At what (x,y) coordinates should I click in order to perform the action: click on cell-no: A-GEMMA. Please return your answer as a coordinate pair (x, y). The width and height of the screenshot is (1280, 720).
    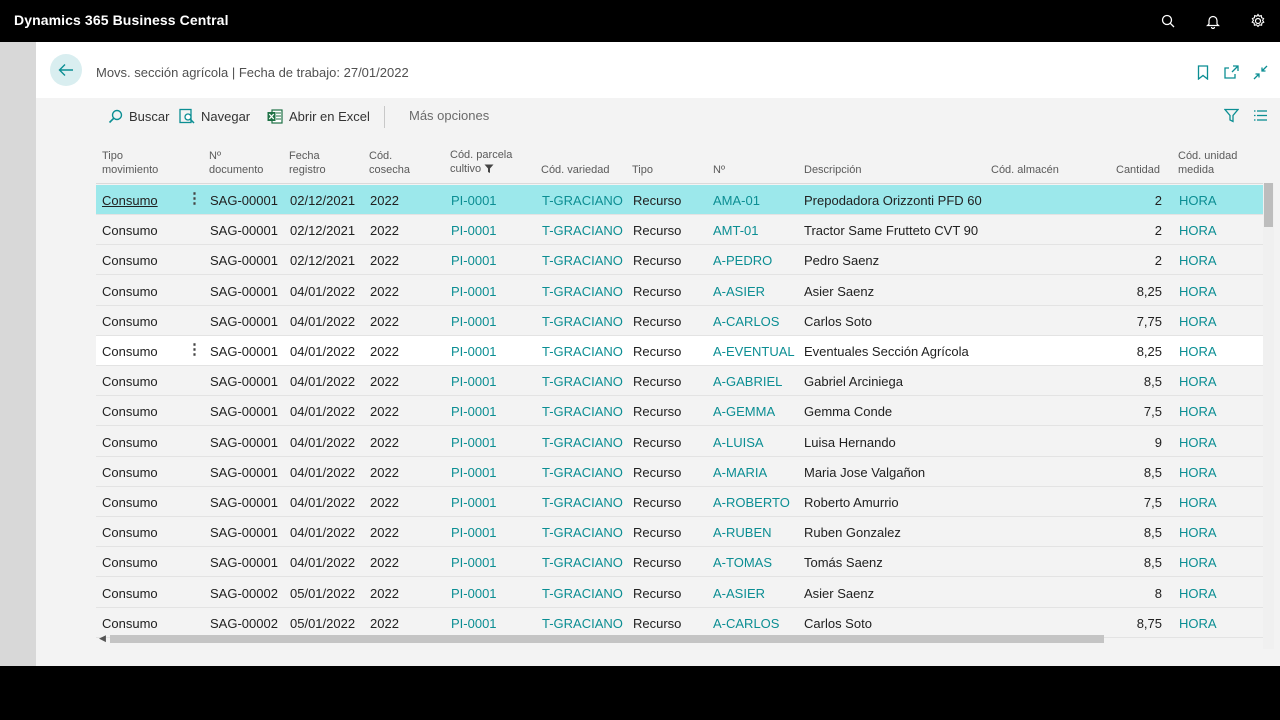
    Looking at the image, I should click on (744, 411).